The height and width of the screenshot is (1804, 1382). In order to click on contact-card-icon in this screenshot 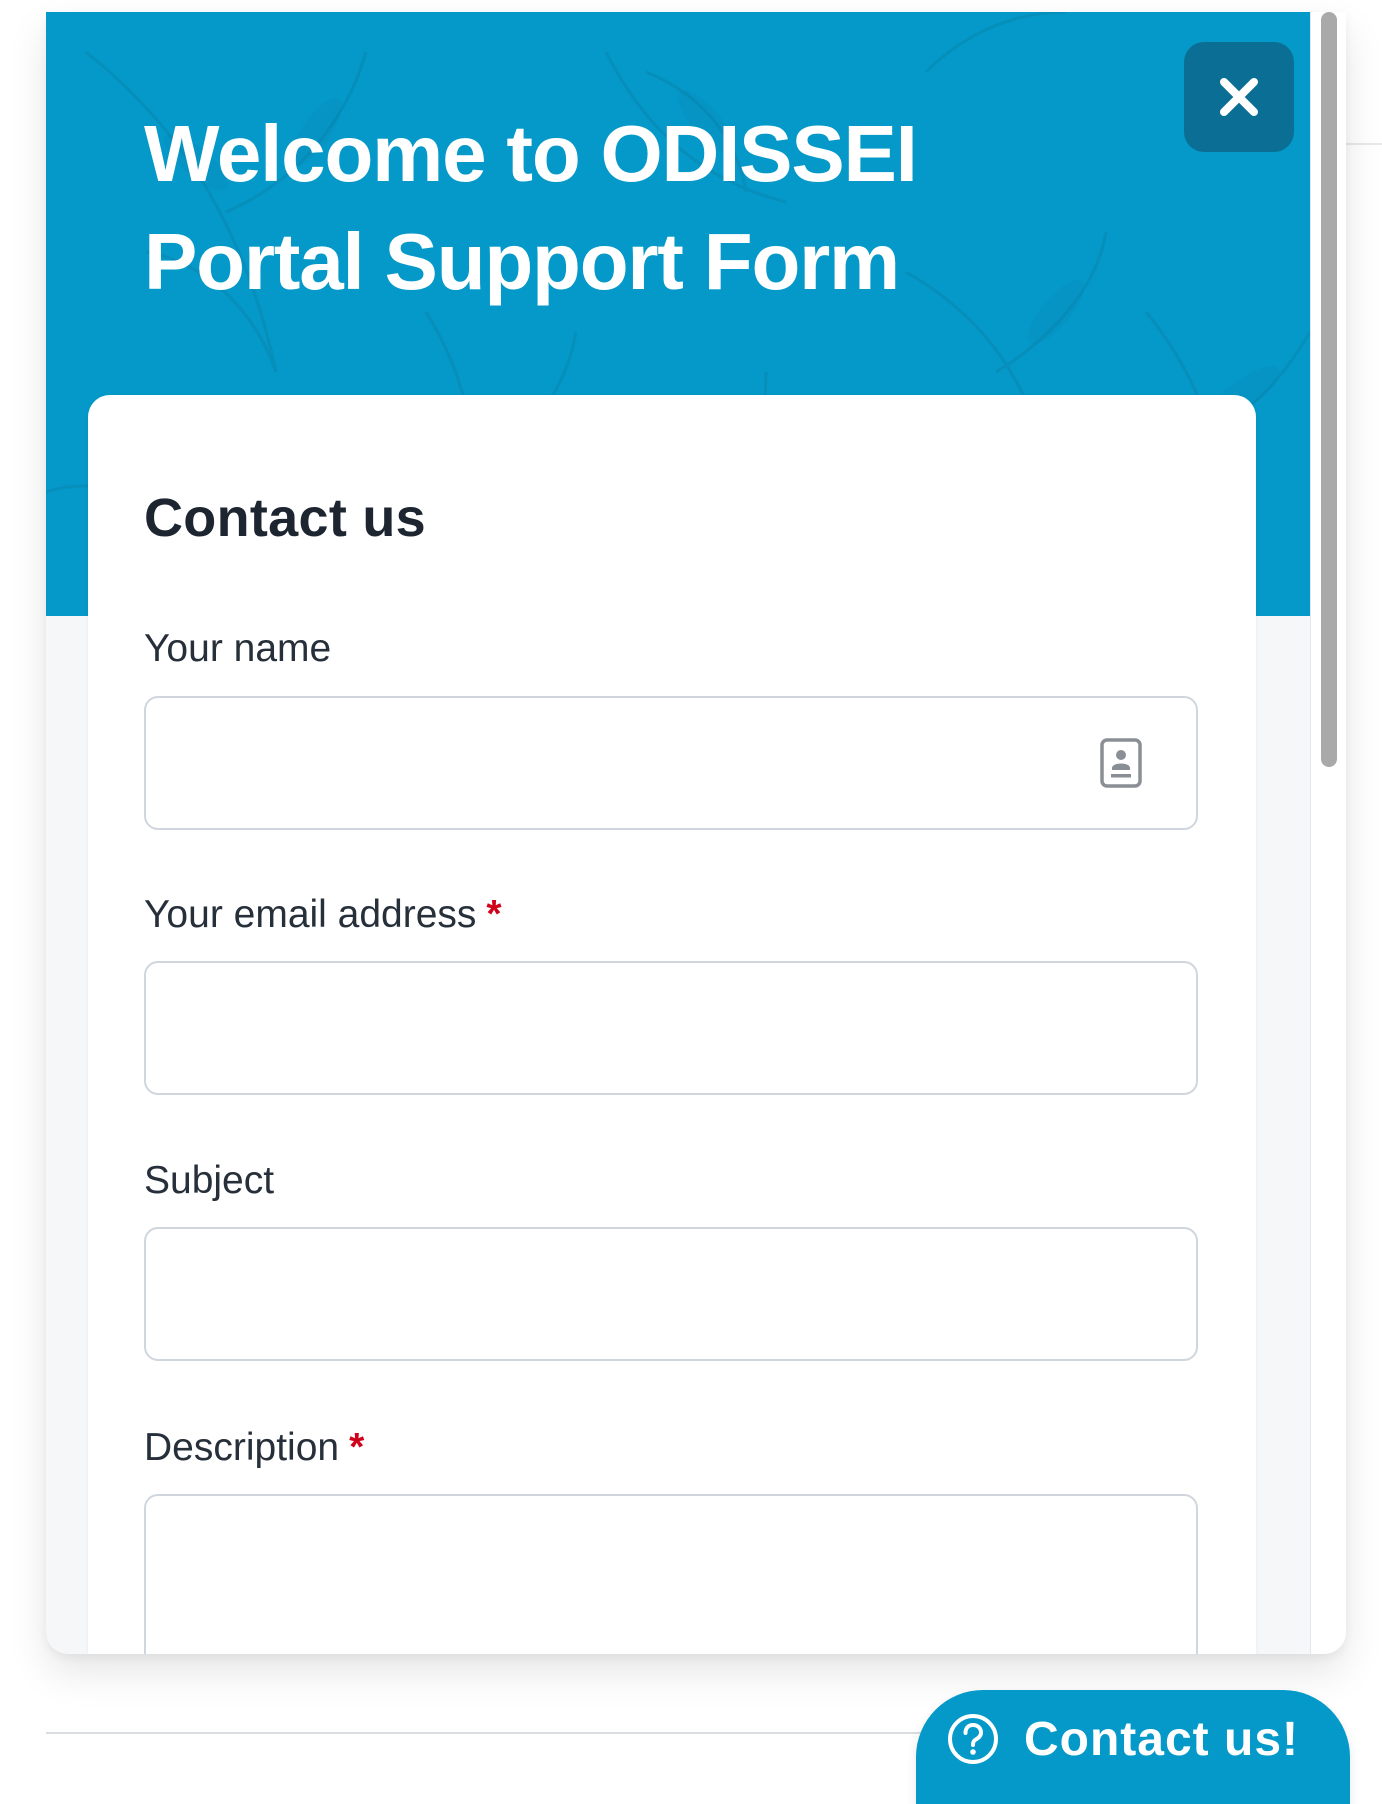, I will do `click(1121, 763)`.